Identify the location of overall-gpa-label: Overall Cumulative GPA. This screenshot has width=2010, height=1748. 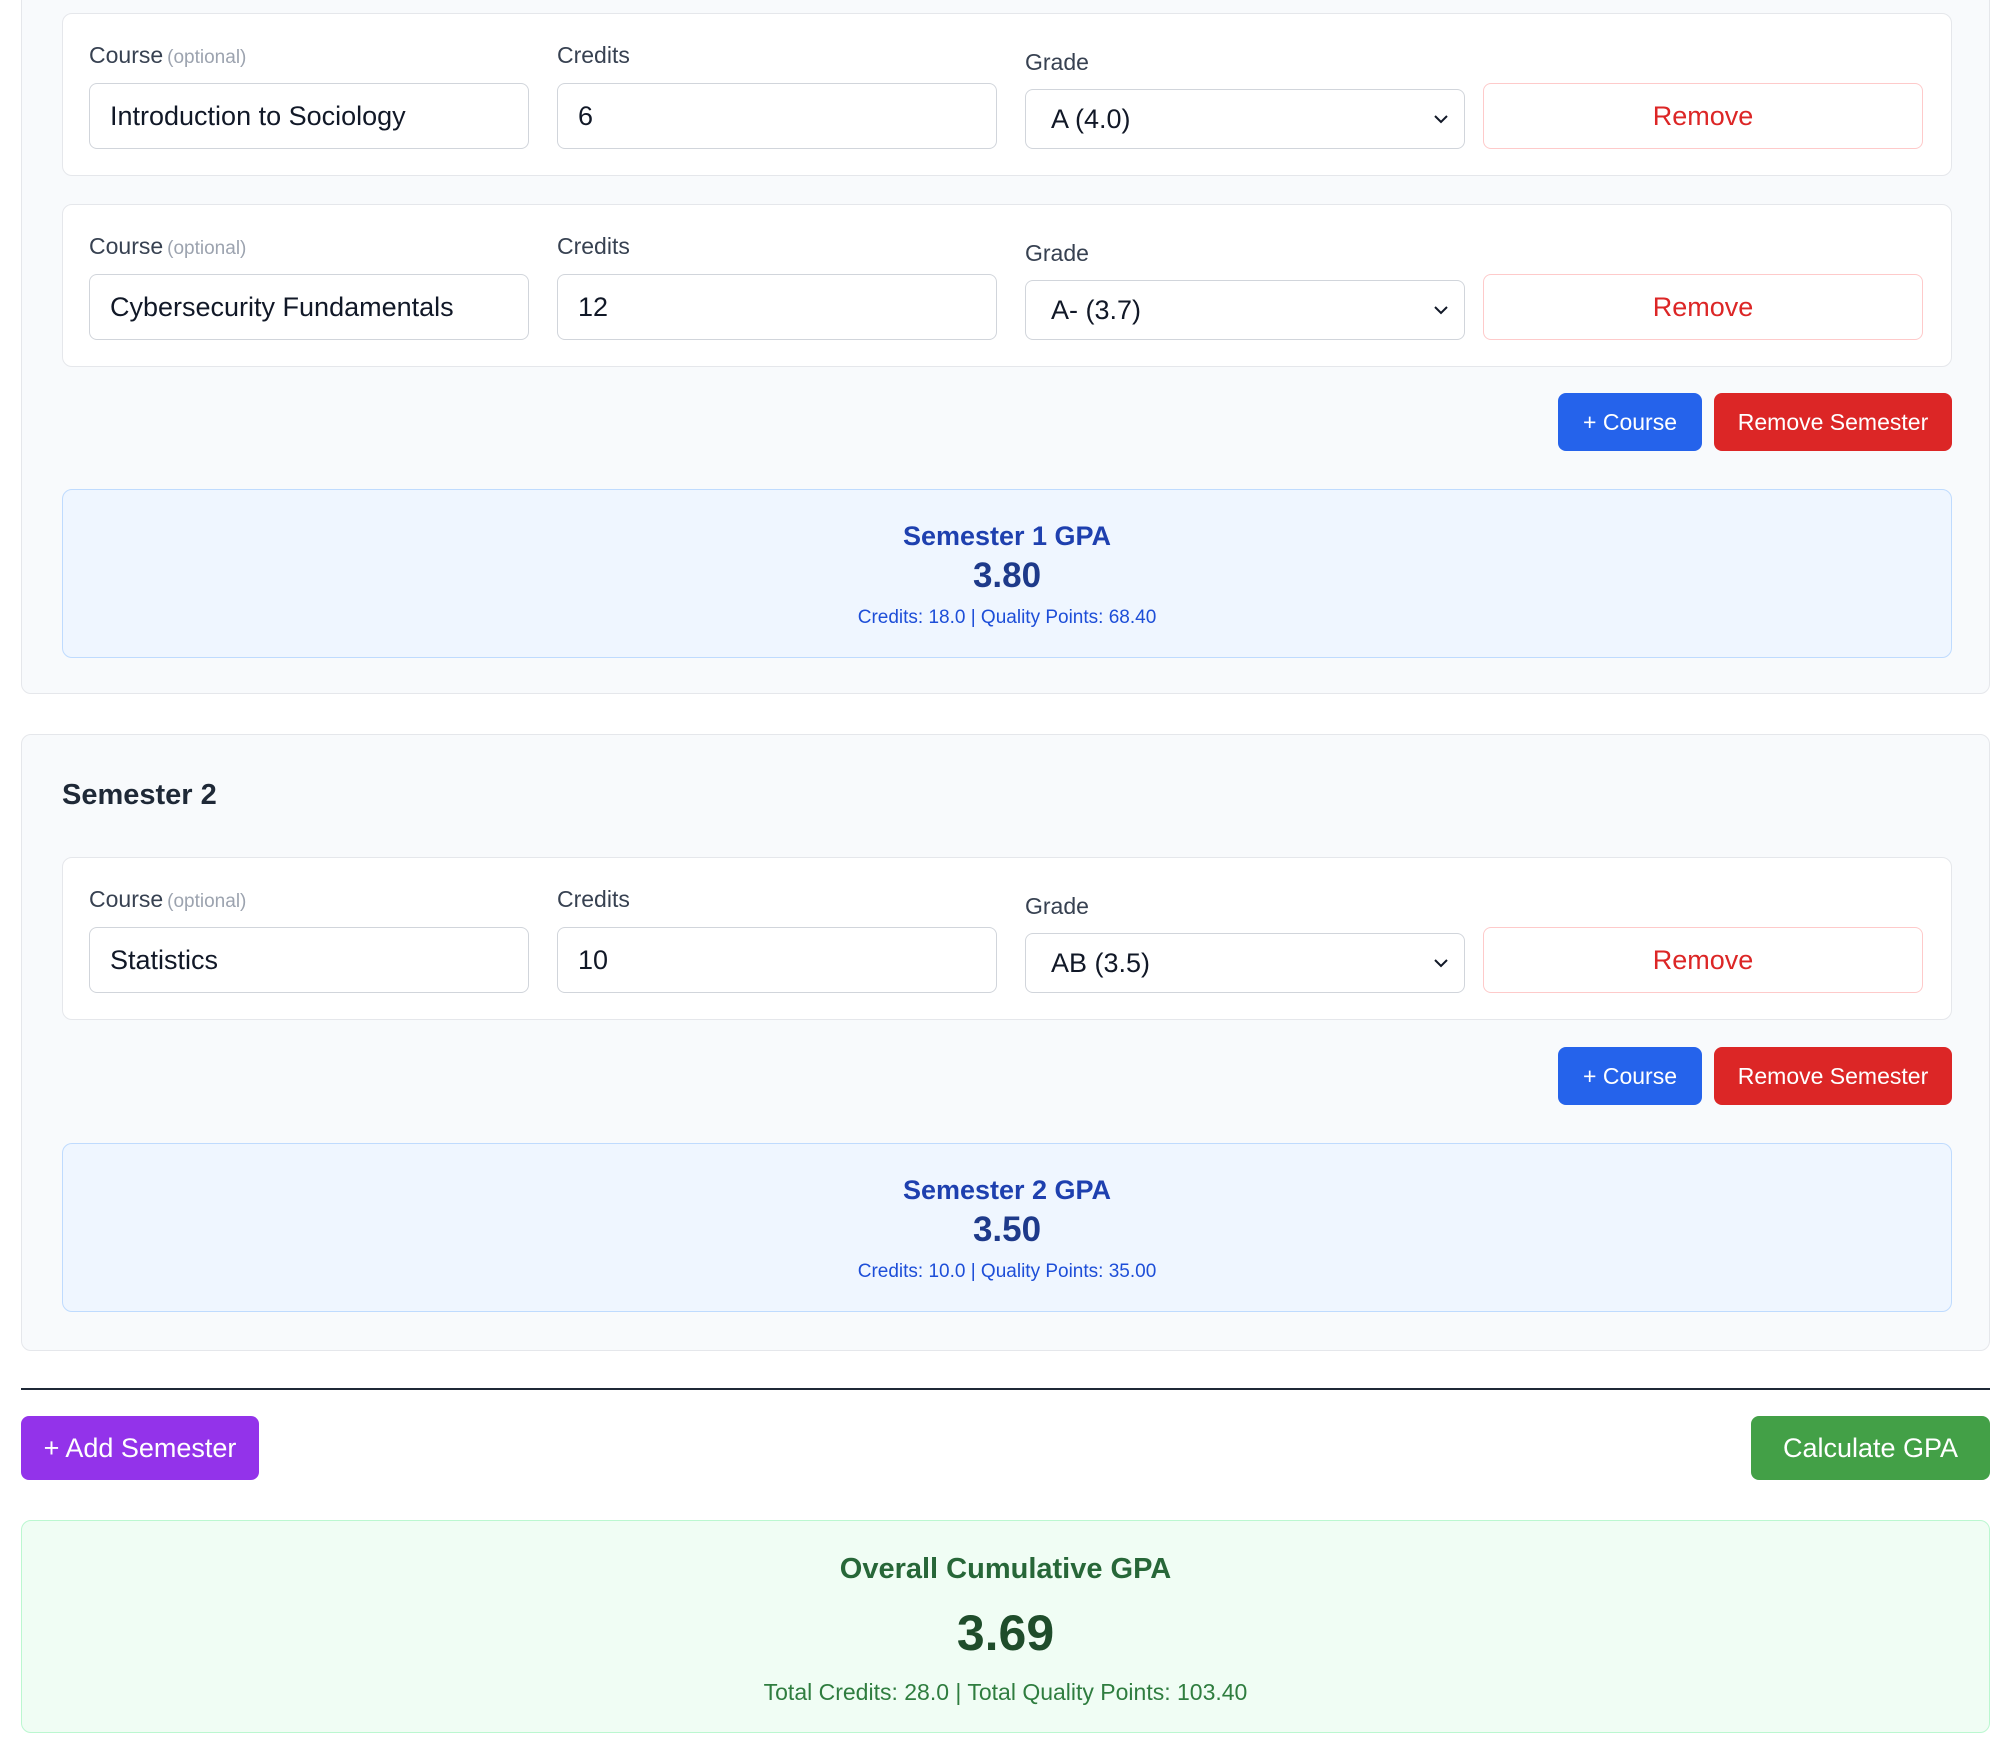
(1005, 1569).